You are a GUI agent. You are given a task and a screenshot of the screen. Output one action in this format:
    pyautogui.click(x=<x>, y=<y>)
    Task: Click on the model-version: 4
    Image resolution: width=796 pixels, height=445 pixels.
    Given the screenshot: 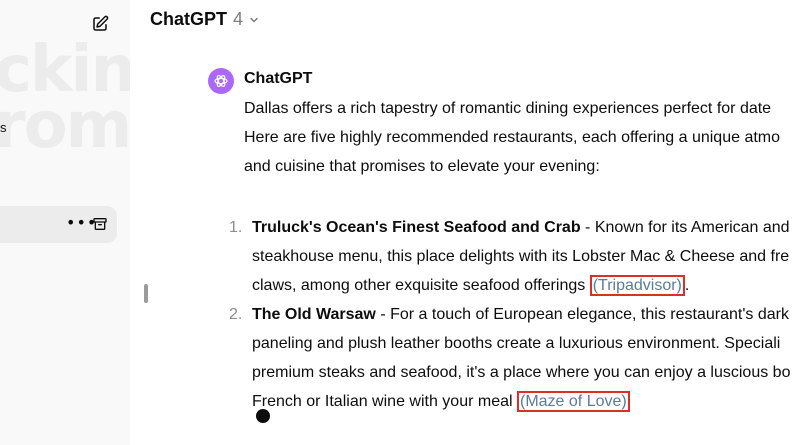 What is the action you would take?
    pyautogui.click(x=238, y=19)
    